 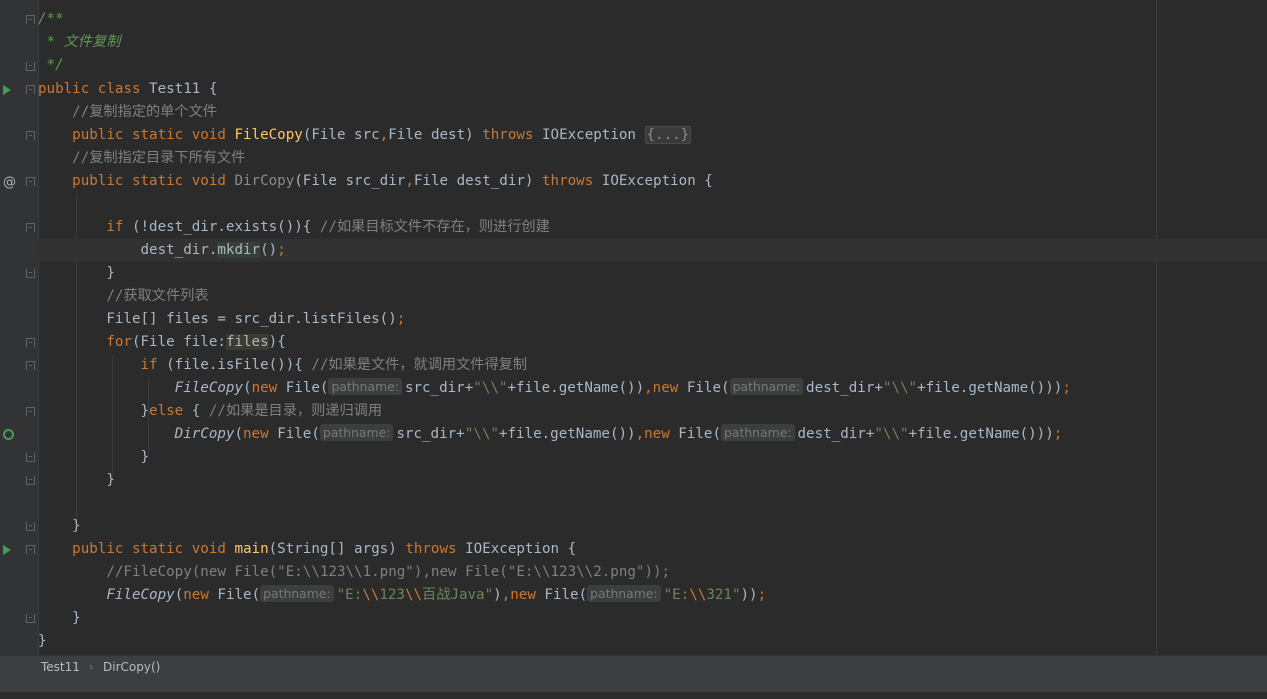 What do you see at coordinates (458, 595) in the screenshot?
I see `string-literal: 百战Java"` at bounding box center [458, 595].